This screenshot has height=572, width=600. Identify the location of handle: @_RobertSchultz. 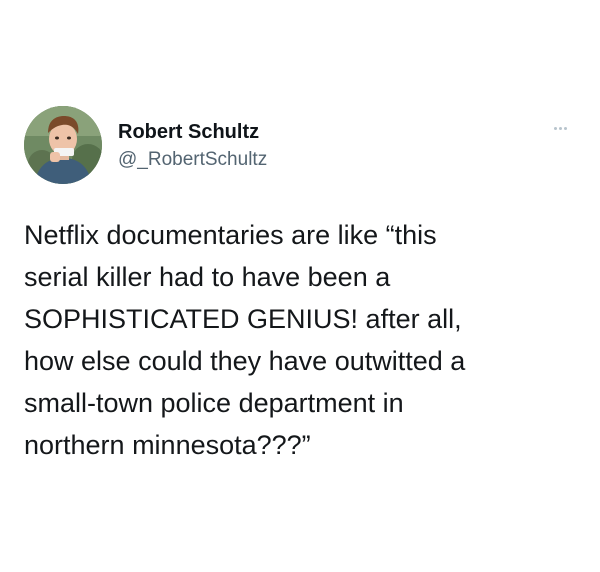
(192, 160).